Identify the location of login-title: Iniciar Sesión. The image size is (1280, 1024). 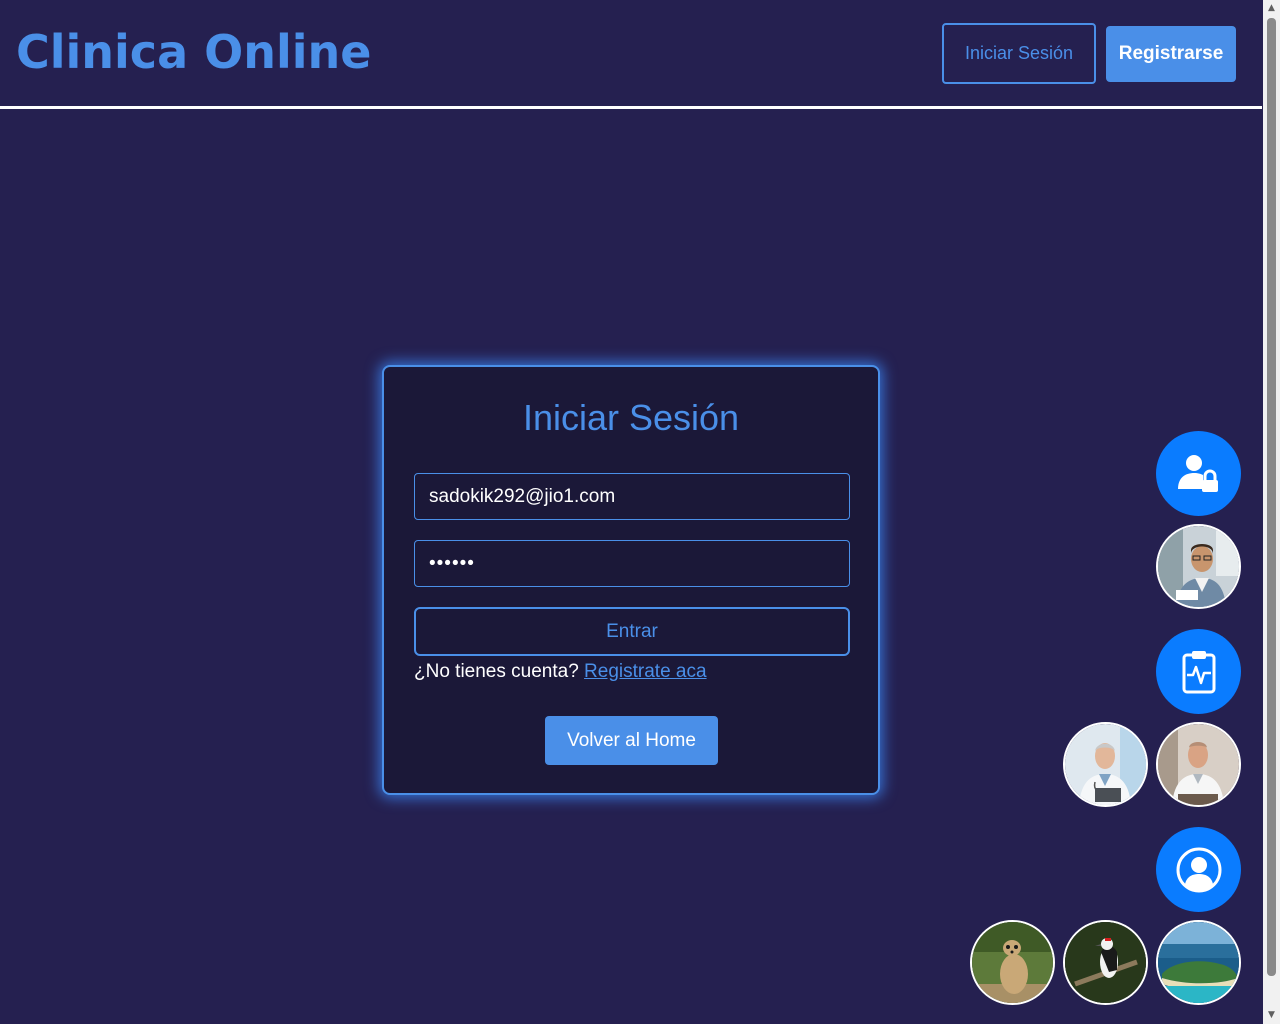
(631, 417).